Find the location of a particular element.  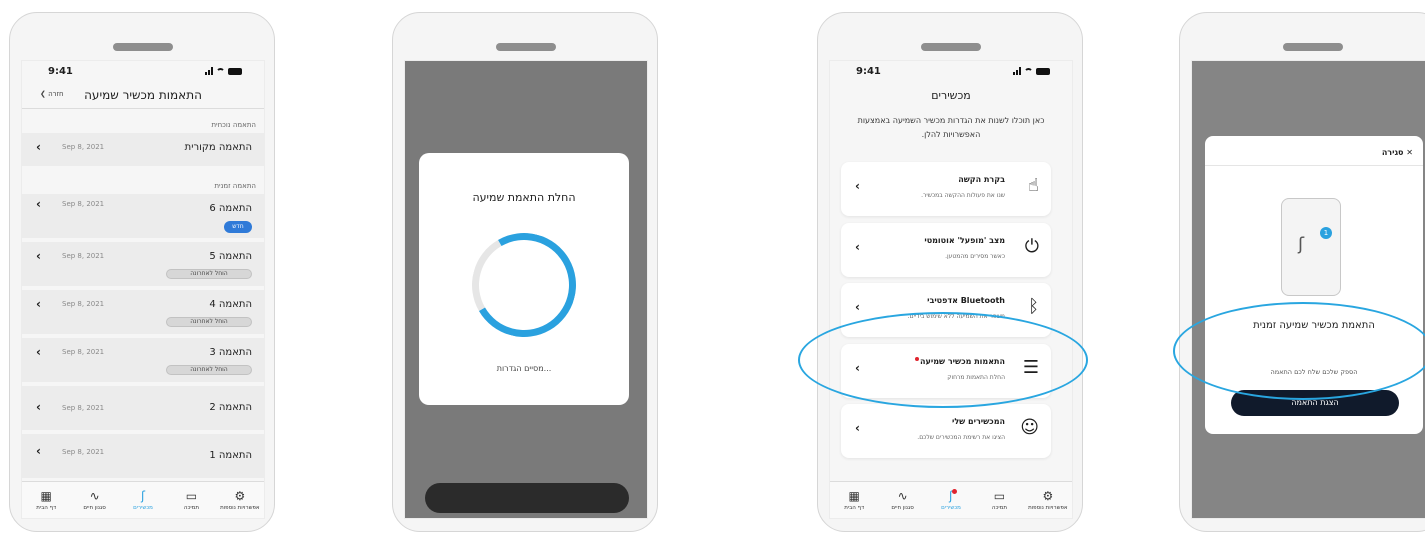

close-icon: ✕ is located at coordinates (1409, 152).